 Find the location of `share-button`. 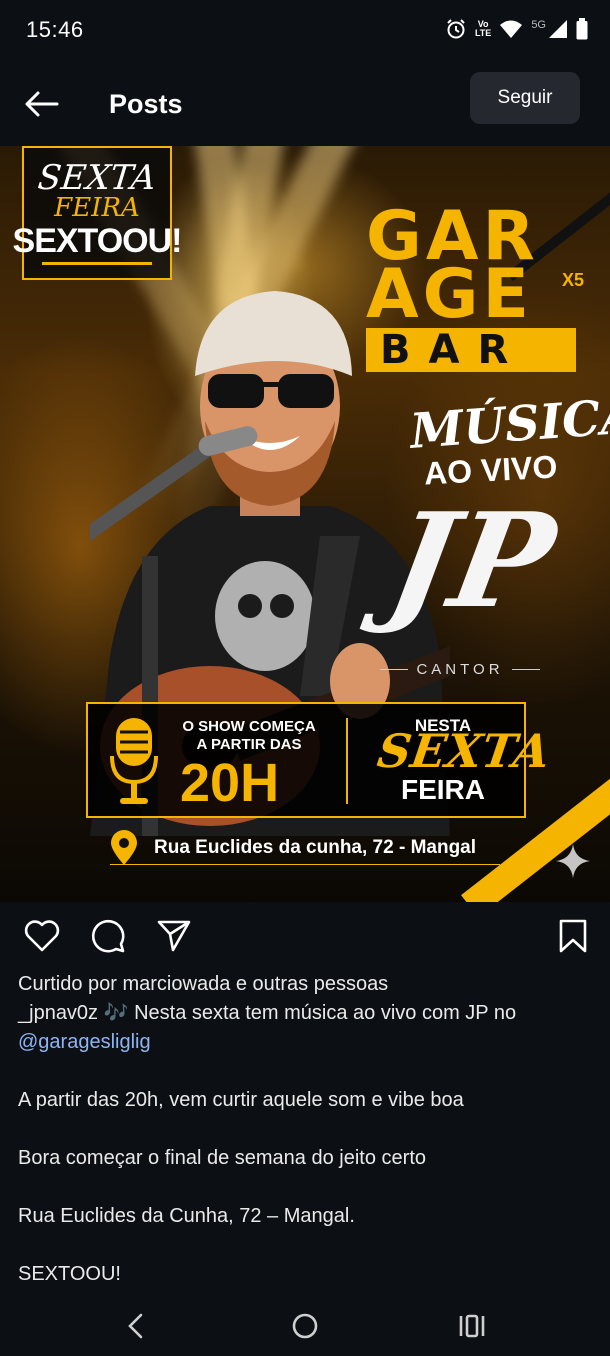

share-button is located at coordinates (174, 936).